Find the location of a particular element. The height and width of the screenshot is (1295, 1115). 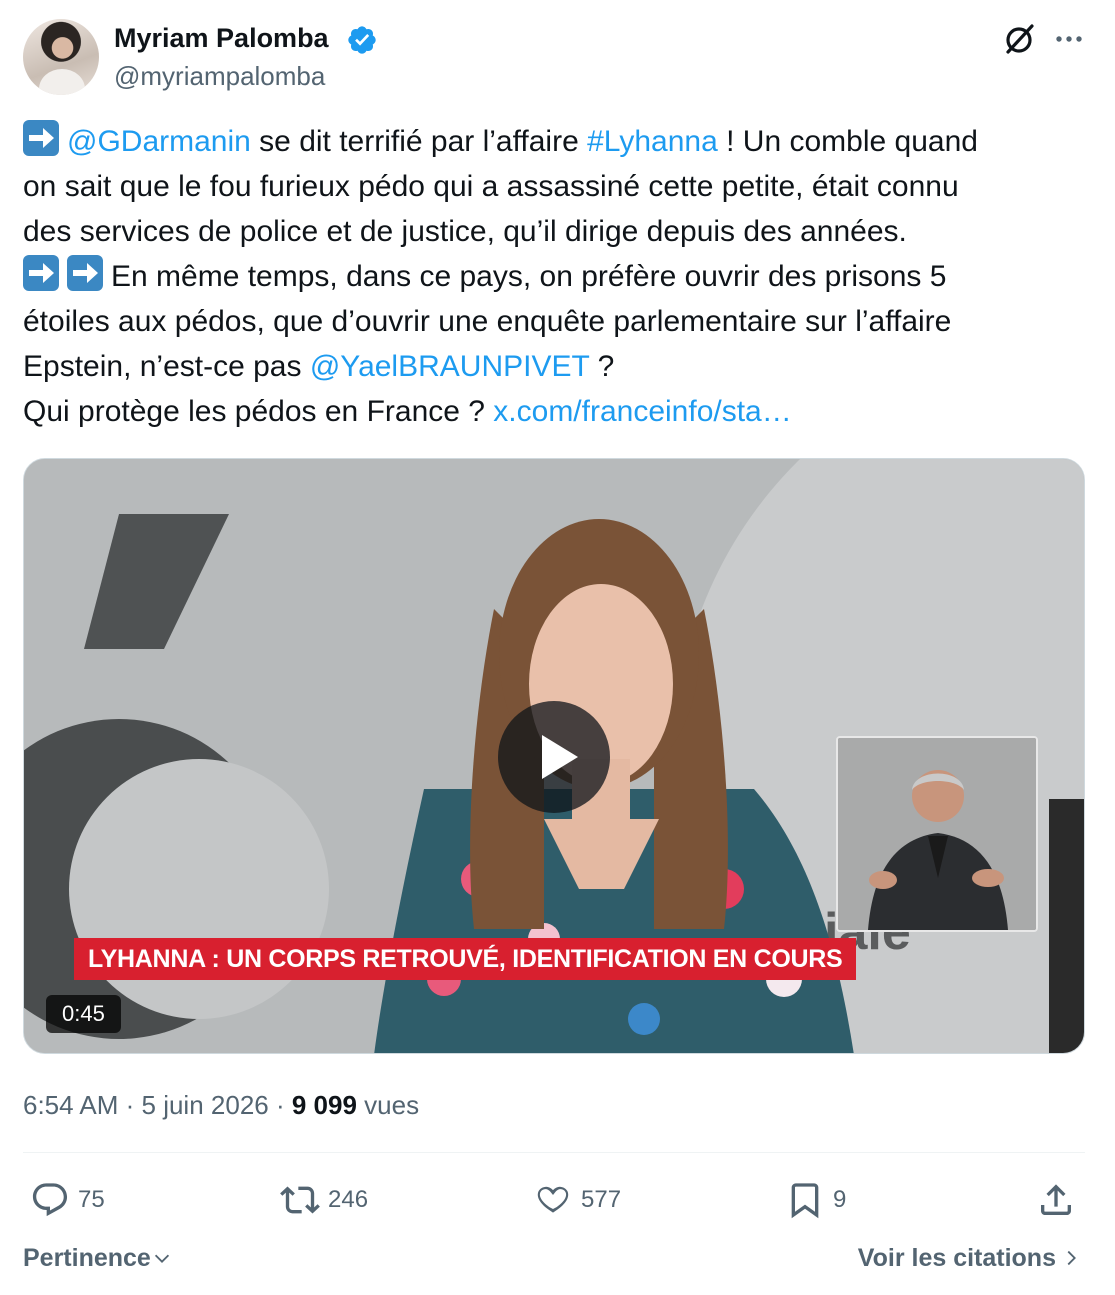

chevron-right-icon is located at coordinates (1071, 1258).